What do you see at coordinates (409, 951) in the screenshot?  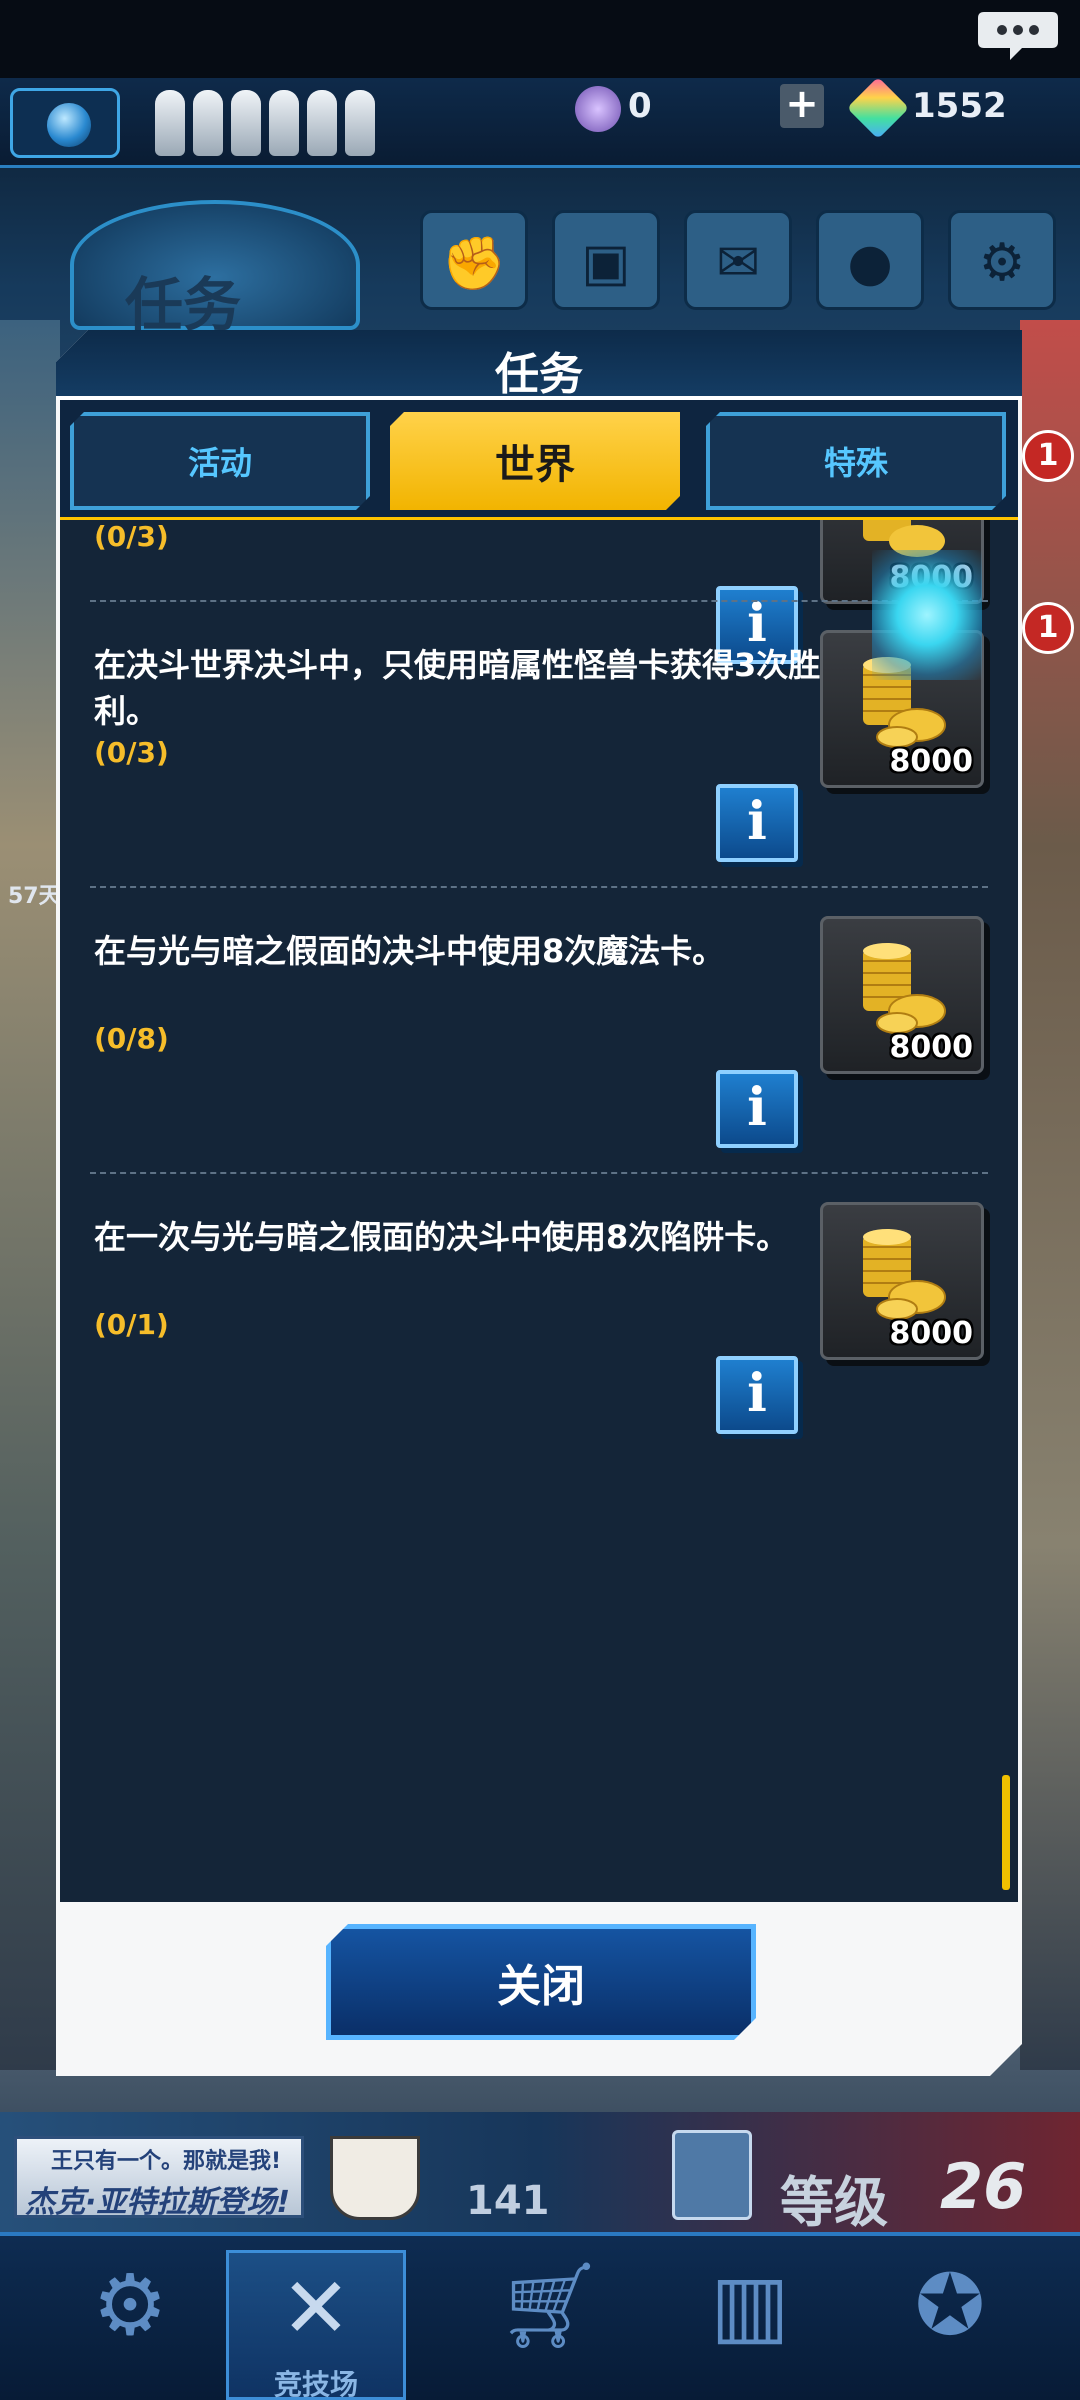 I see `mission-description: 在与光与暗之假面的决斗中使用8次魔法卡。` at bounding box center [409, 951].